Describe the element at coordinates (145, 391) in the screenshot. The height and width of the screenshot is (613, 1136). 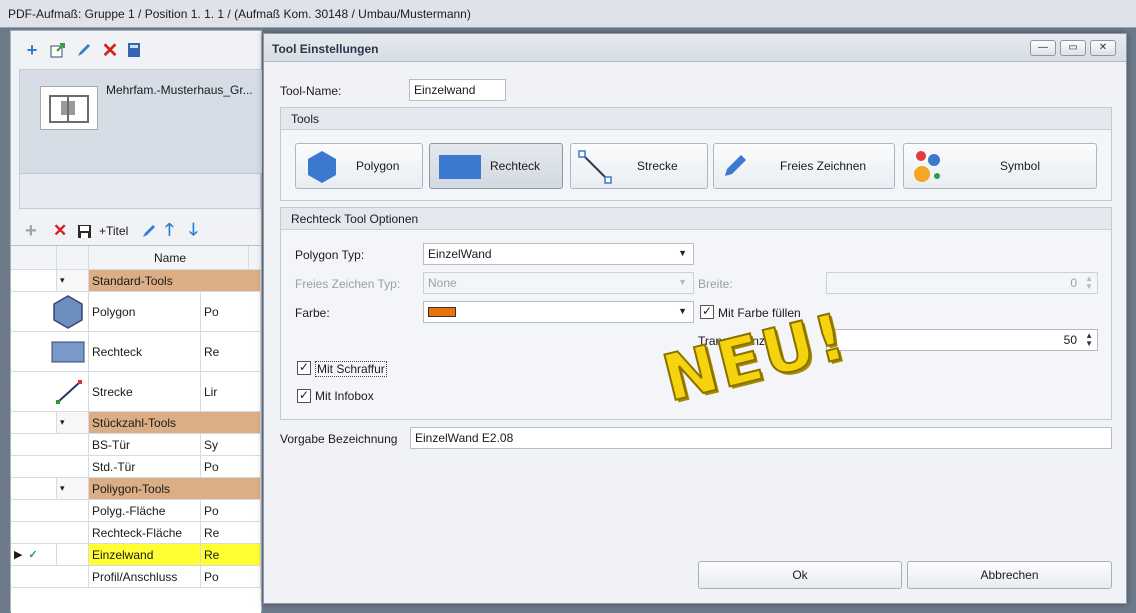
I see `grid-cell-name: Strecke` at that location.